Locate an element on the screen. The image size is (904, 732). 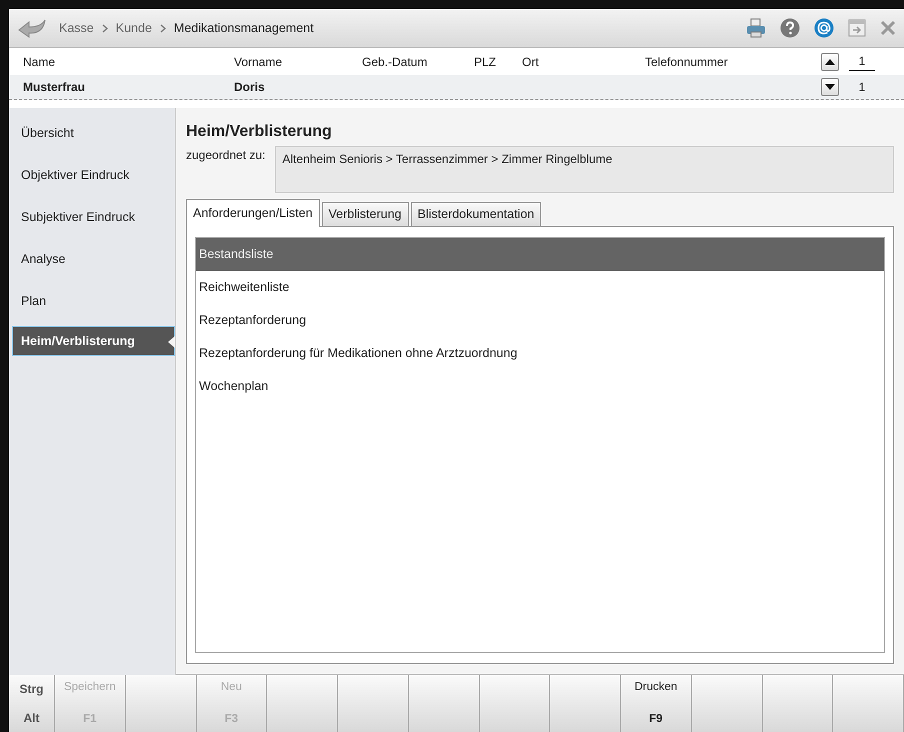
sidebar-item: Analyse is located at coordinates (93, 263).